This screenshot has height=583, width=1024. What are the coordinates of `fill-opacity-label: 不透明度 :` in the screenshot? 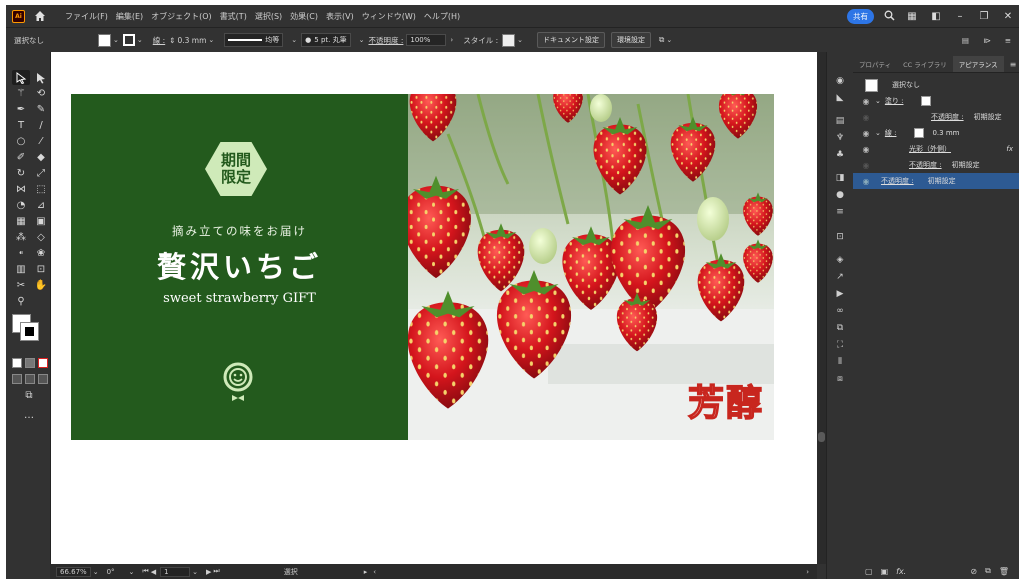 It's located at (947, 117).